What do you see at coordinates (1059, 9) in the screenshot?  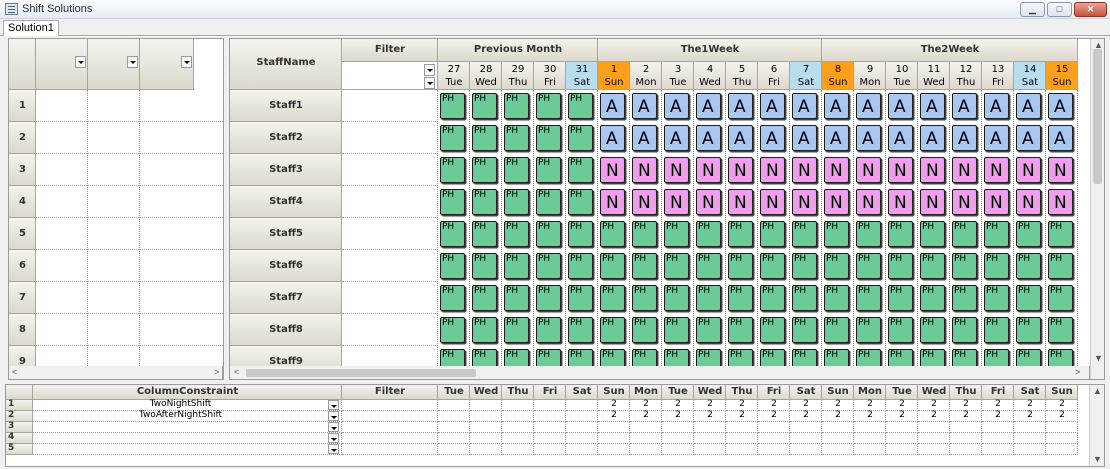 I see `maximize-button: □` at bounding box center [1059, 9].